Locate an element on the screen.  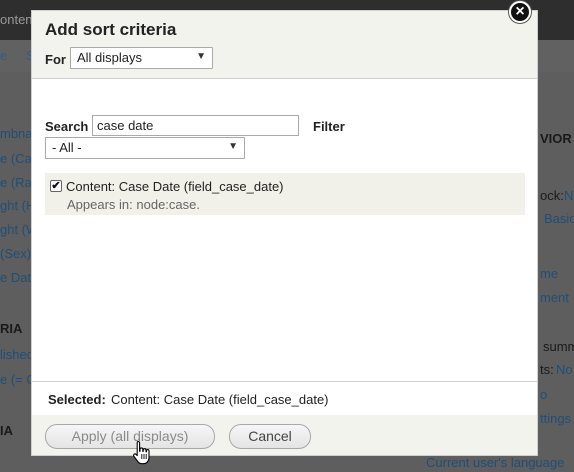
setting-label: ock: is located at coordinates (552, 195).